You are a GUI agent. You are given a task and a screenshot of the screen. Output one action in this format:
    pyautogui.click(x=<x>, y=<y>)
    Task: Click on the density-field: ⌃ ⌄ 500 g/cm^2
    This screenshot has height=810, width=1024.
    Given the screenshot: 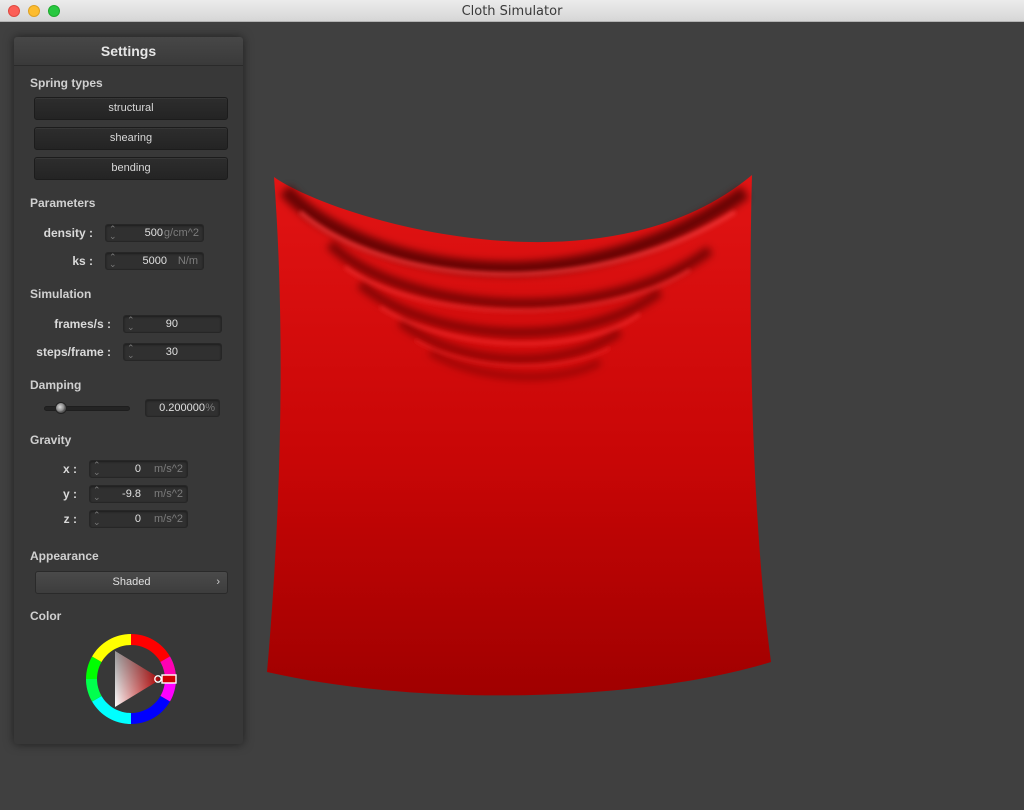 What is the action you would take?
    pyautogui.click(x=154, y=233)
    